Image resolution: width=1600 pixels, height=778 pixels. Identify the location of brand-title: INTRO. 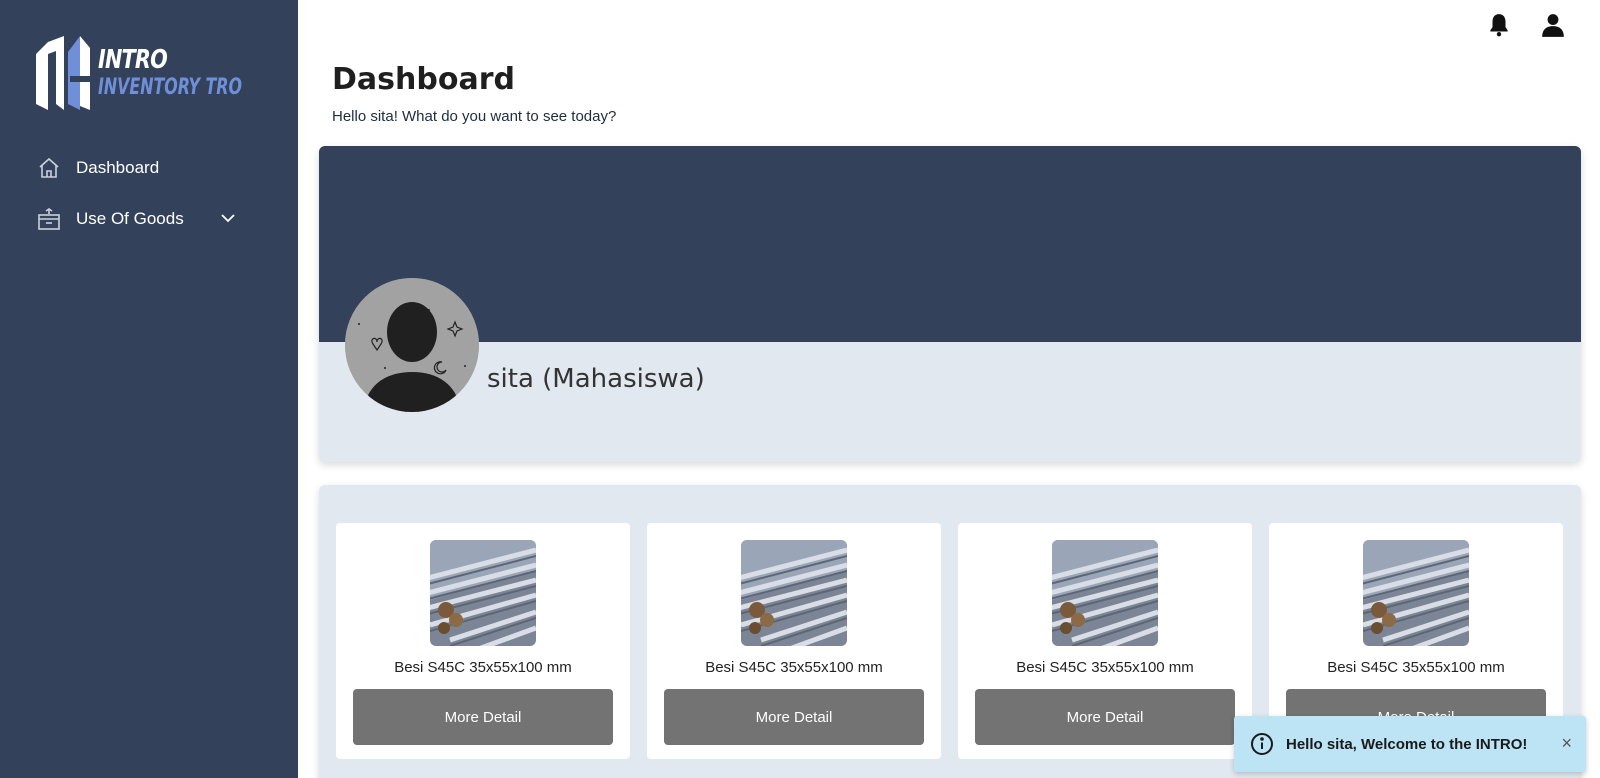
(133, 60).